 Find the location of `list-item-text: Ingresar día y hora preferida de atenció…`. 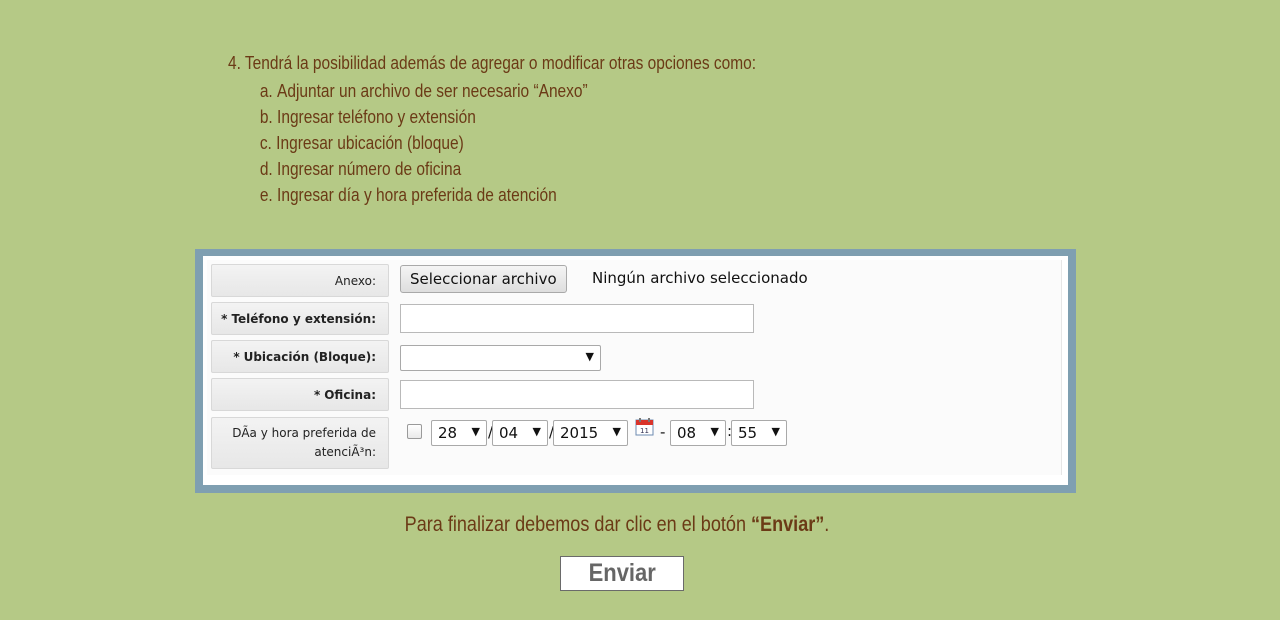

list-item-text: Ingresar día y hora preferida de atenció… is located at coordinates (417, 195).